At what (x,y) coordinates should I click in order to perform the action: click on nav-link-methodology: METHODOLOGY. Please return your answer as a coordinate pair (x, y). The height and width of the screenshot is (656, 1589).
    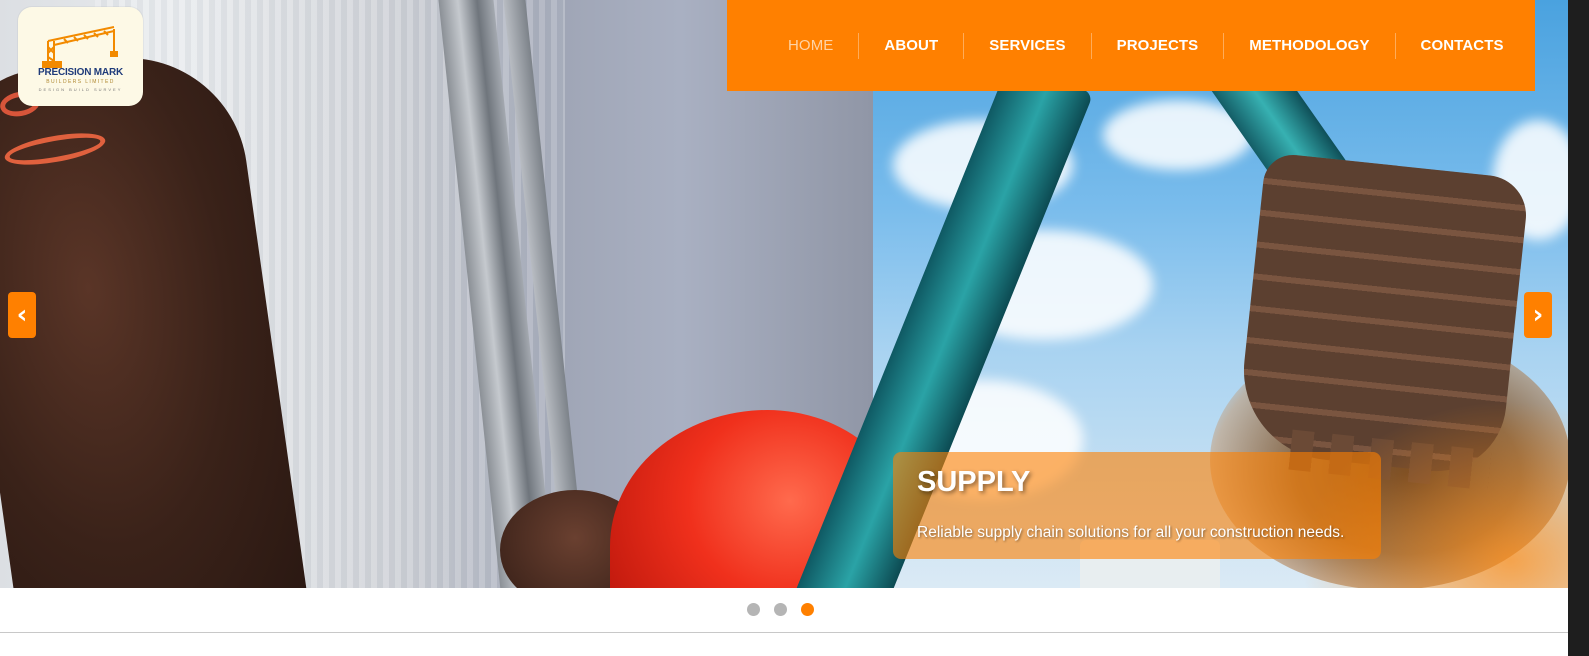
    Looking at the image, I should click on (1309, 46).